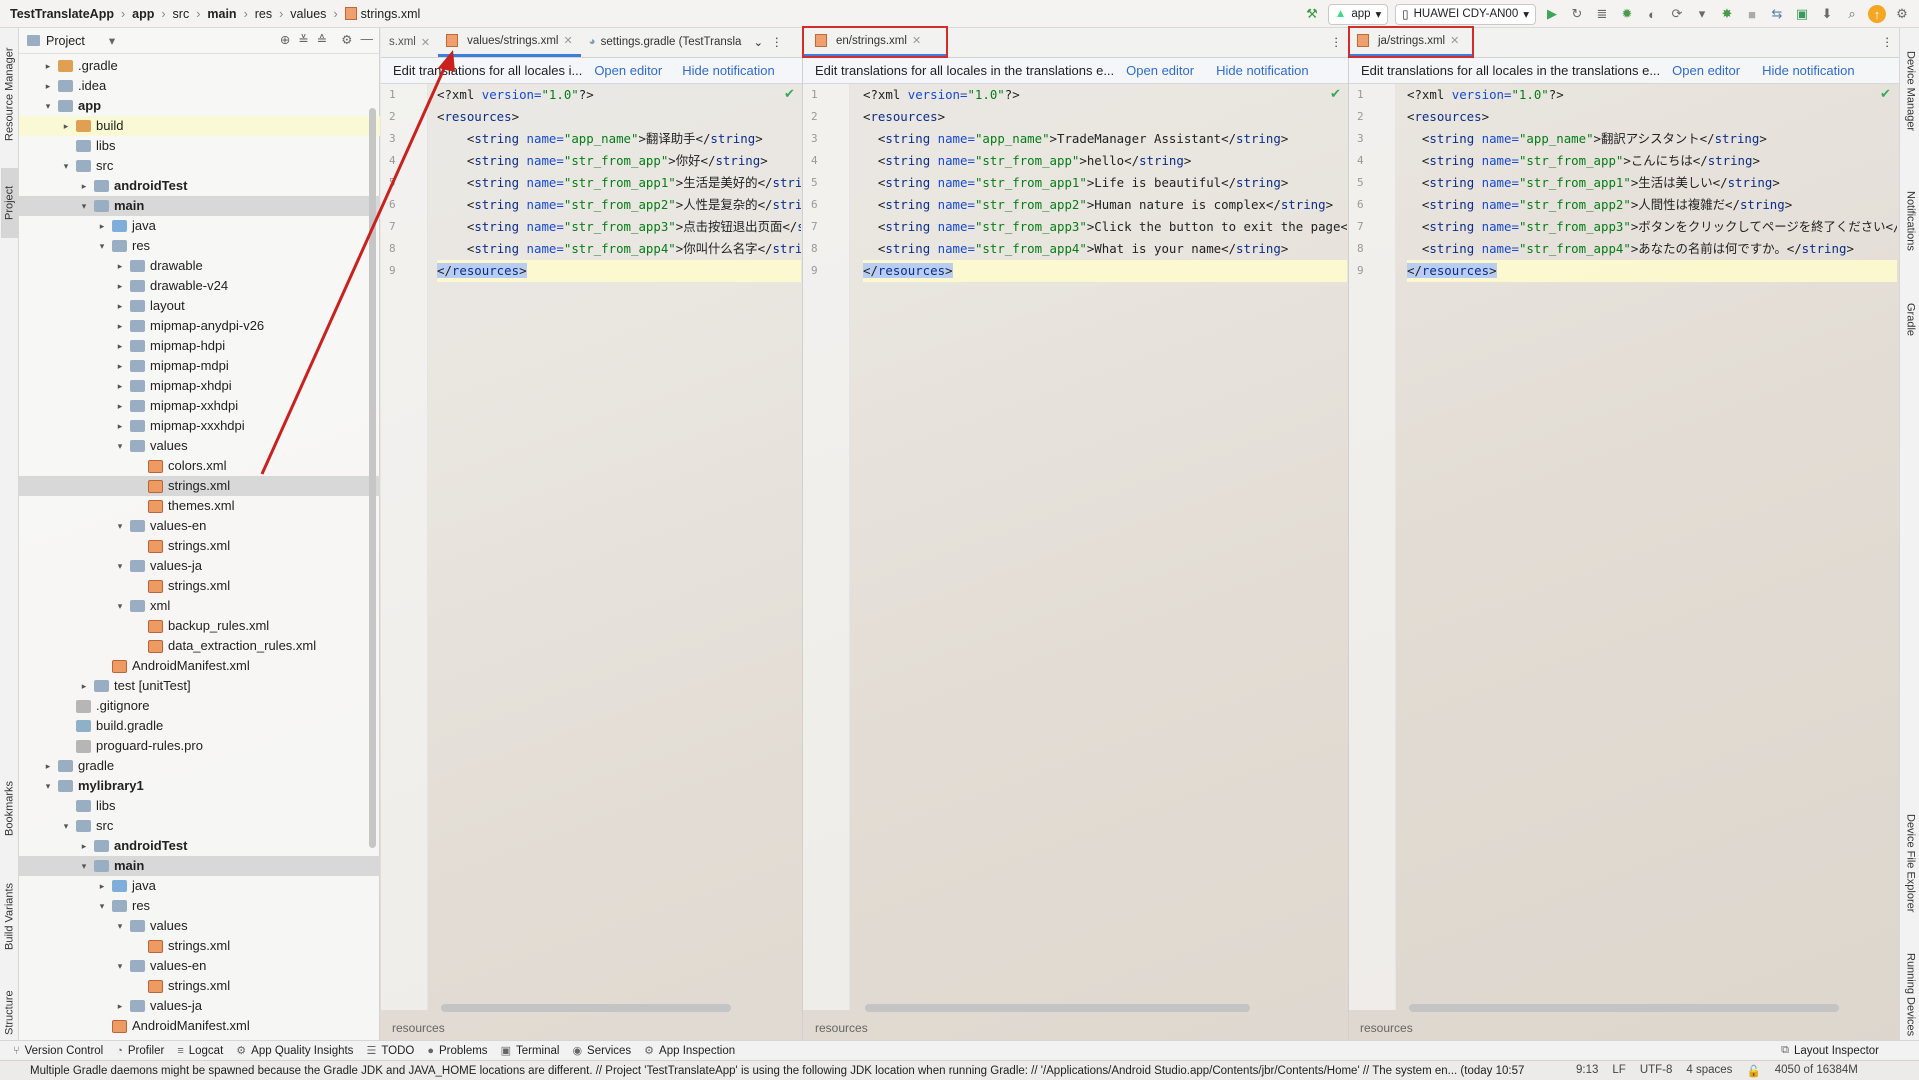  I want to click on tree-item: build.gradle, so click(199, 726).